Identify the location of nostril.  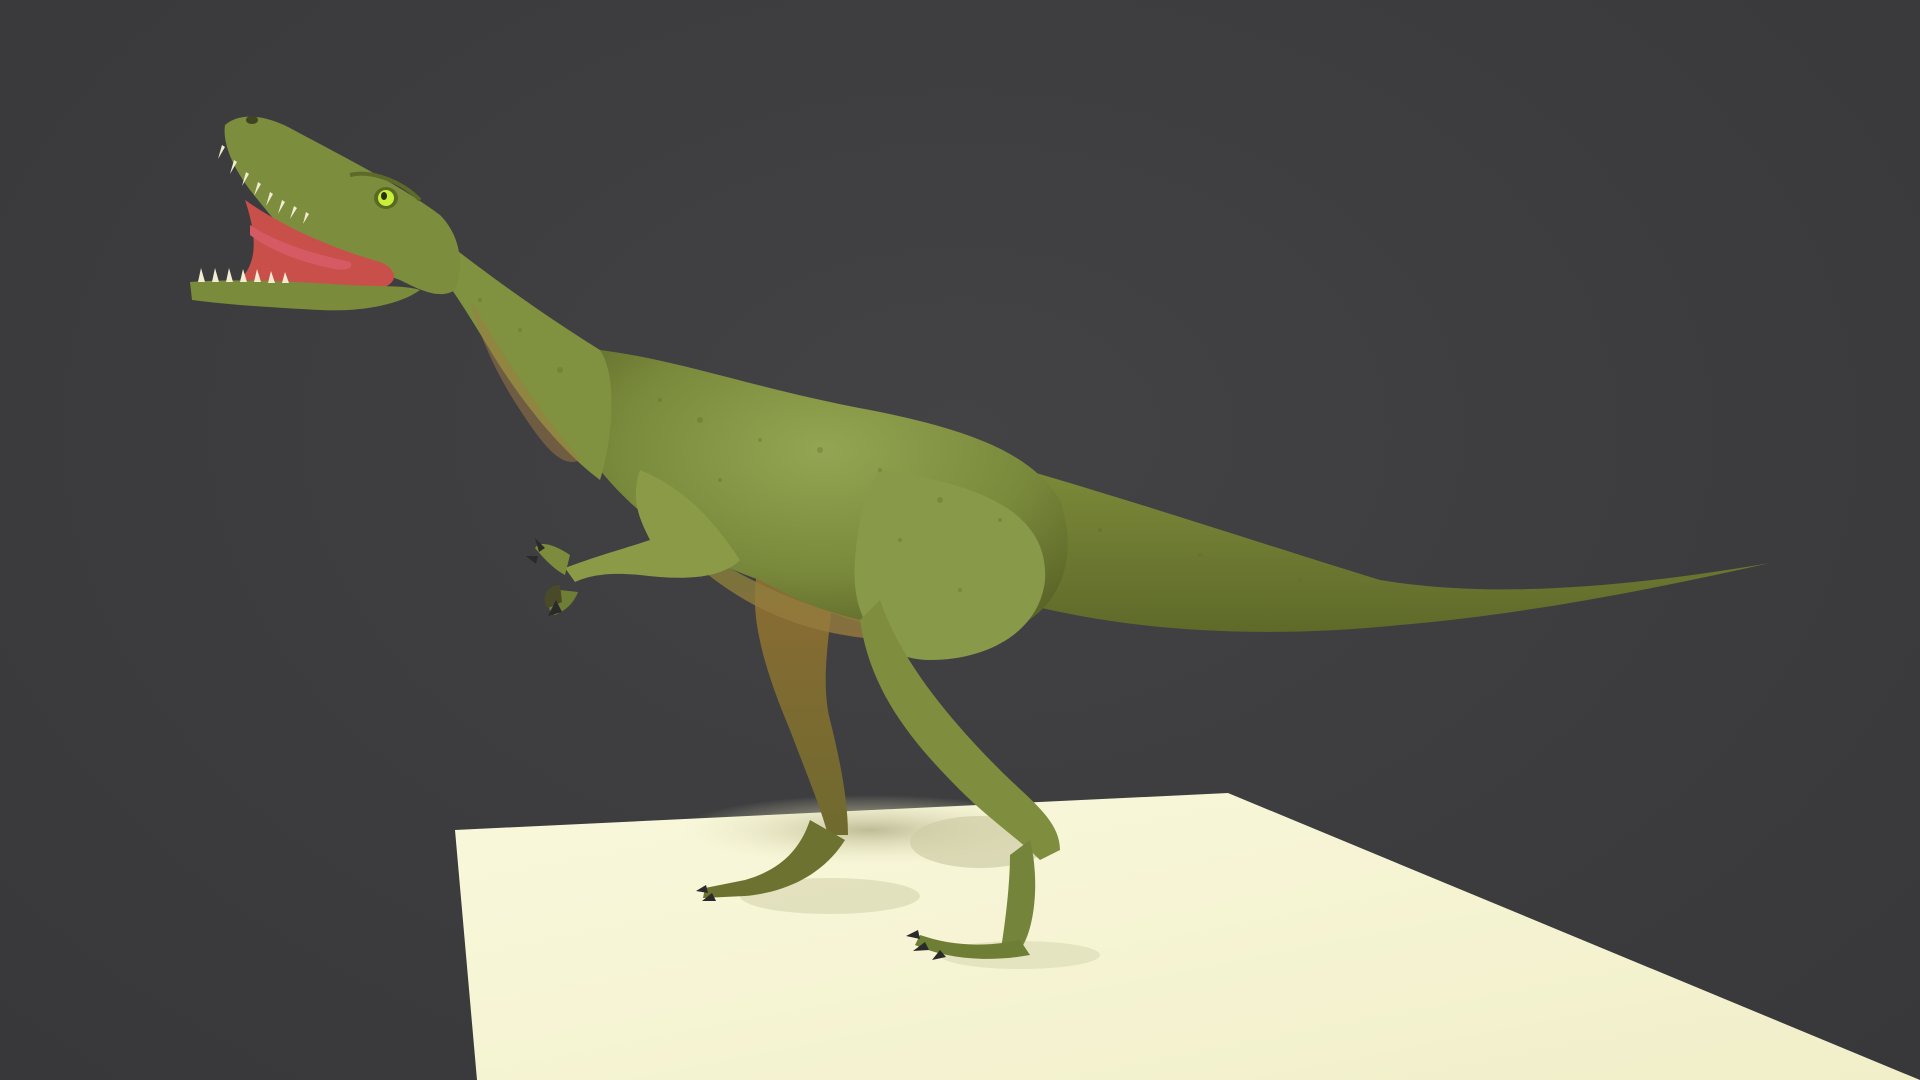
(252, 120).